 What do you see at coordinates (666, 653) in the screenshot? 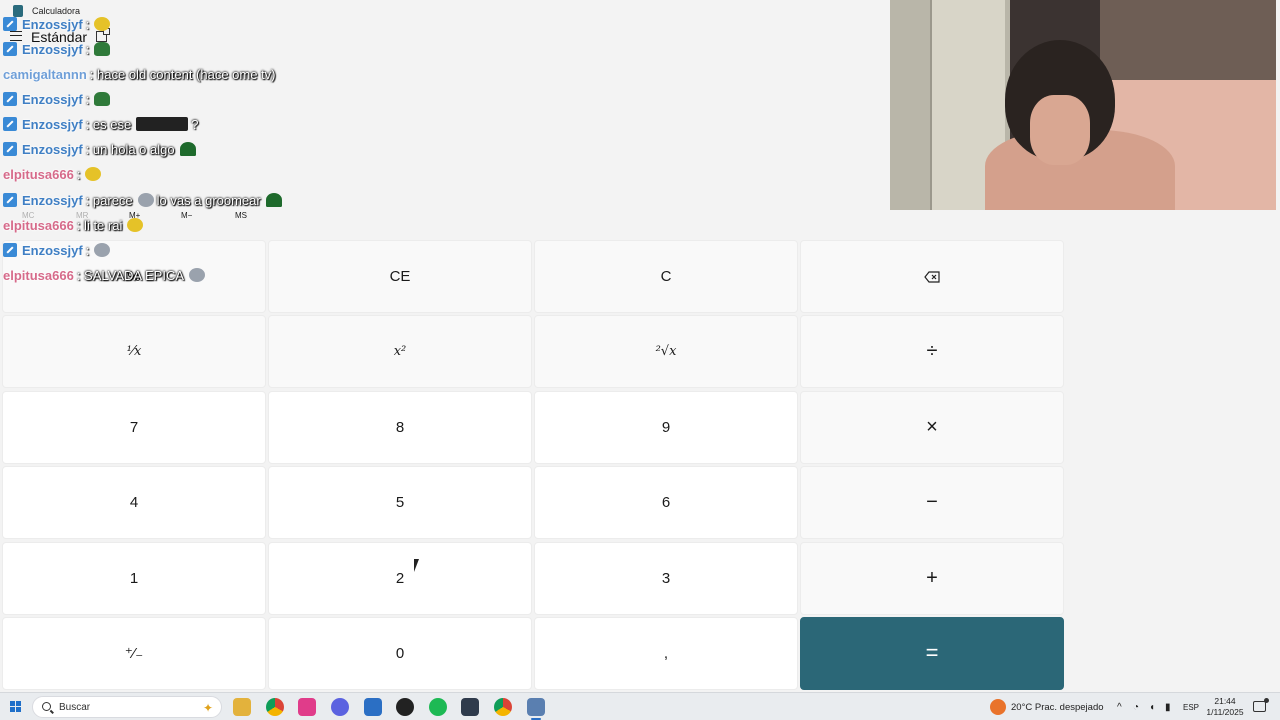
I see `decimal-button: ,` at bounding box center [666, 653].